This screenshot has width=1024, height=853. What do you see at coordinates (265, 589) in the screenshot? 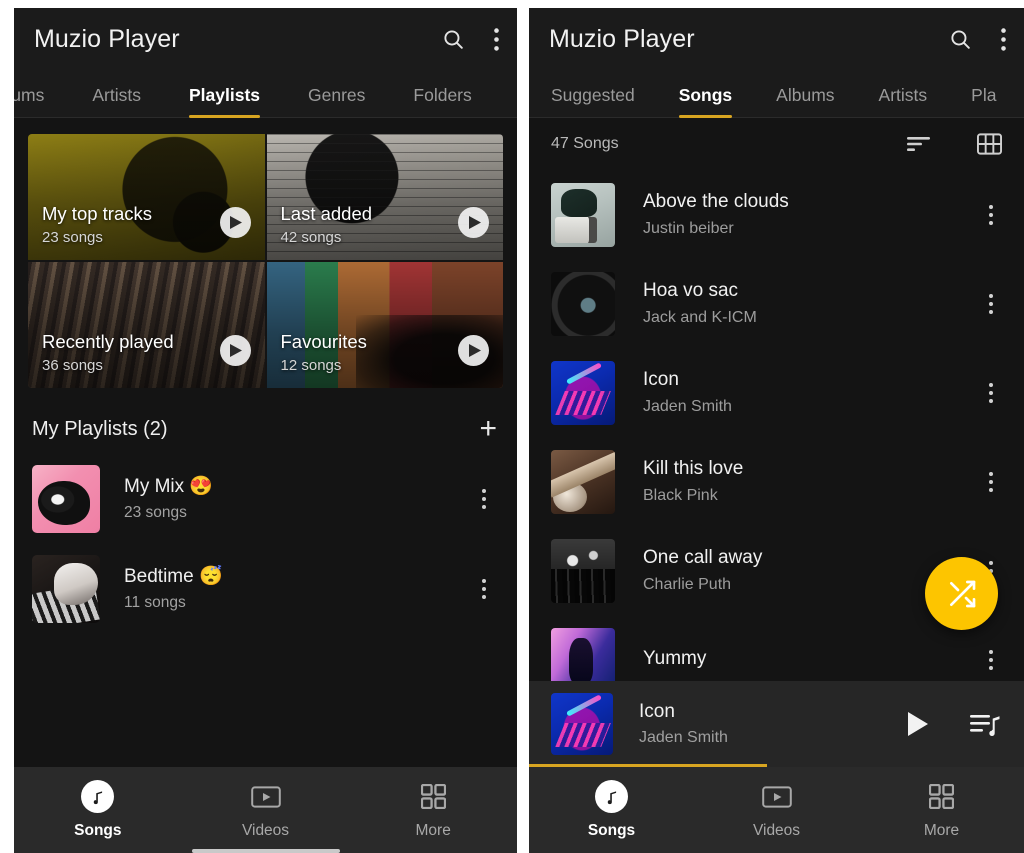
I see `list-item: Bedtime 😴 11 songs` at bounding box center [265, 589].